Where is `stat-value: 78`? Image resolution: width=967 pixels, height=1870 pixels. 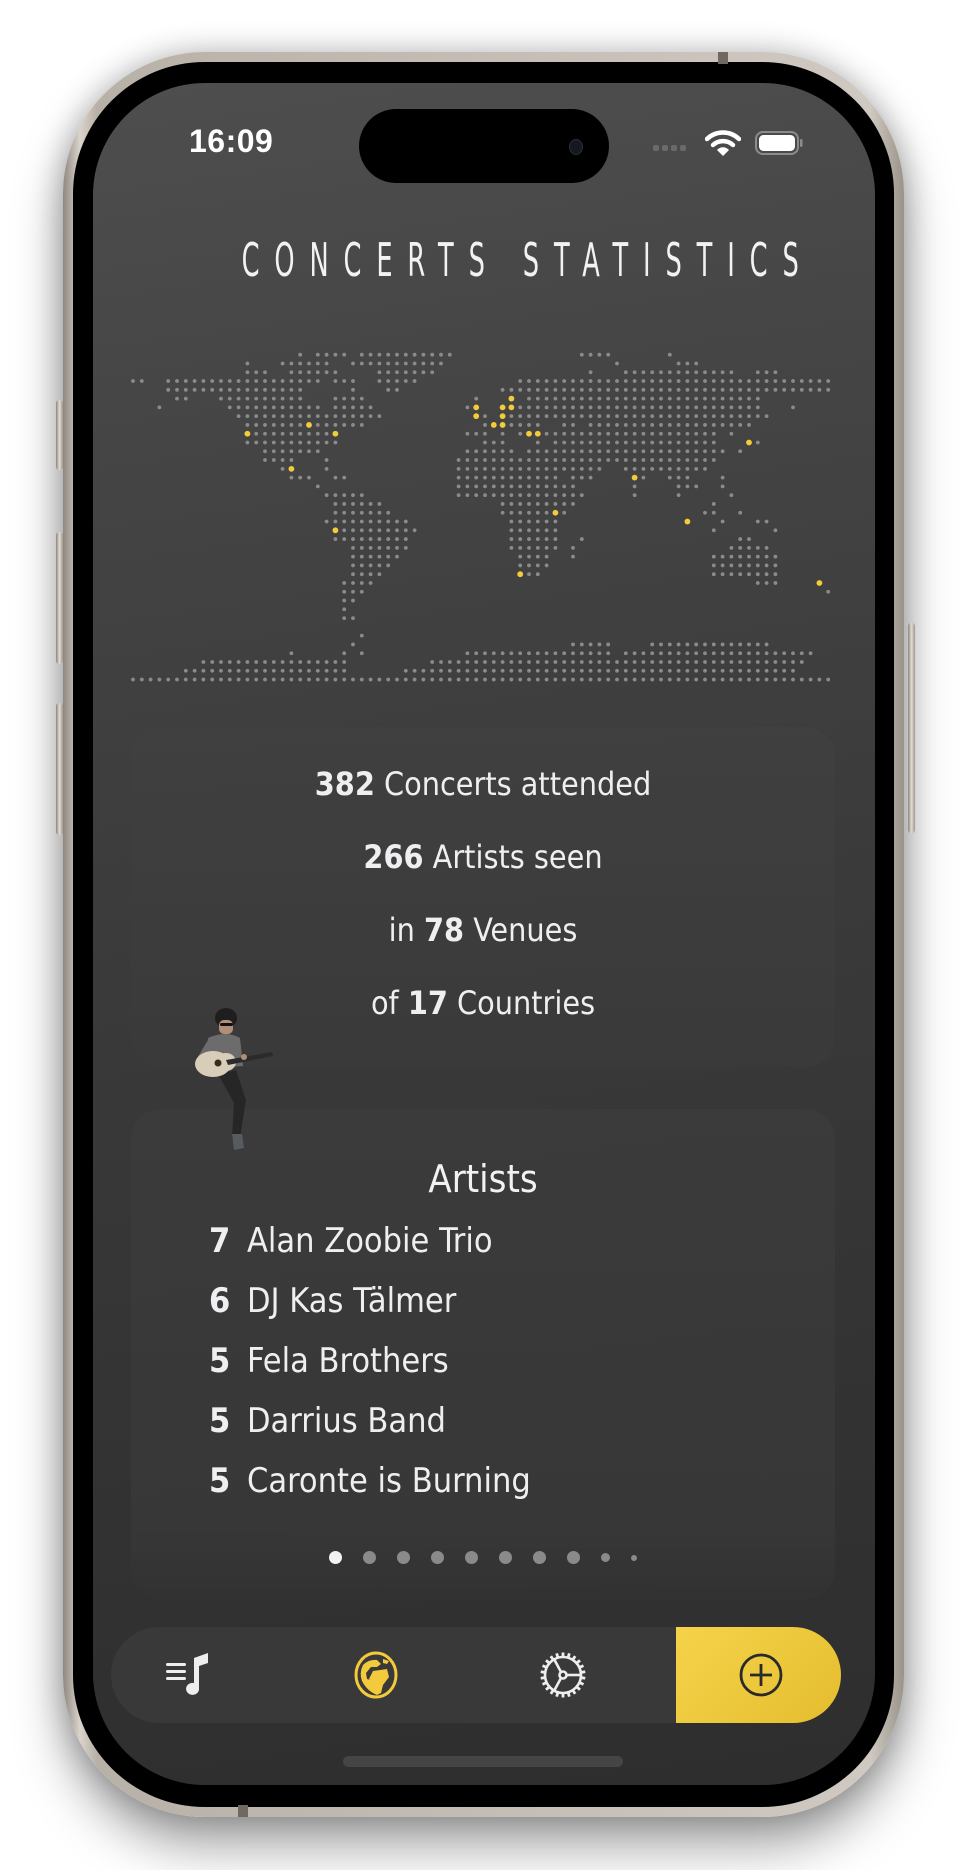
stat-value: 78 is located at coordinates (444, 930).